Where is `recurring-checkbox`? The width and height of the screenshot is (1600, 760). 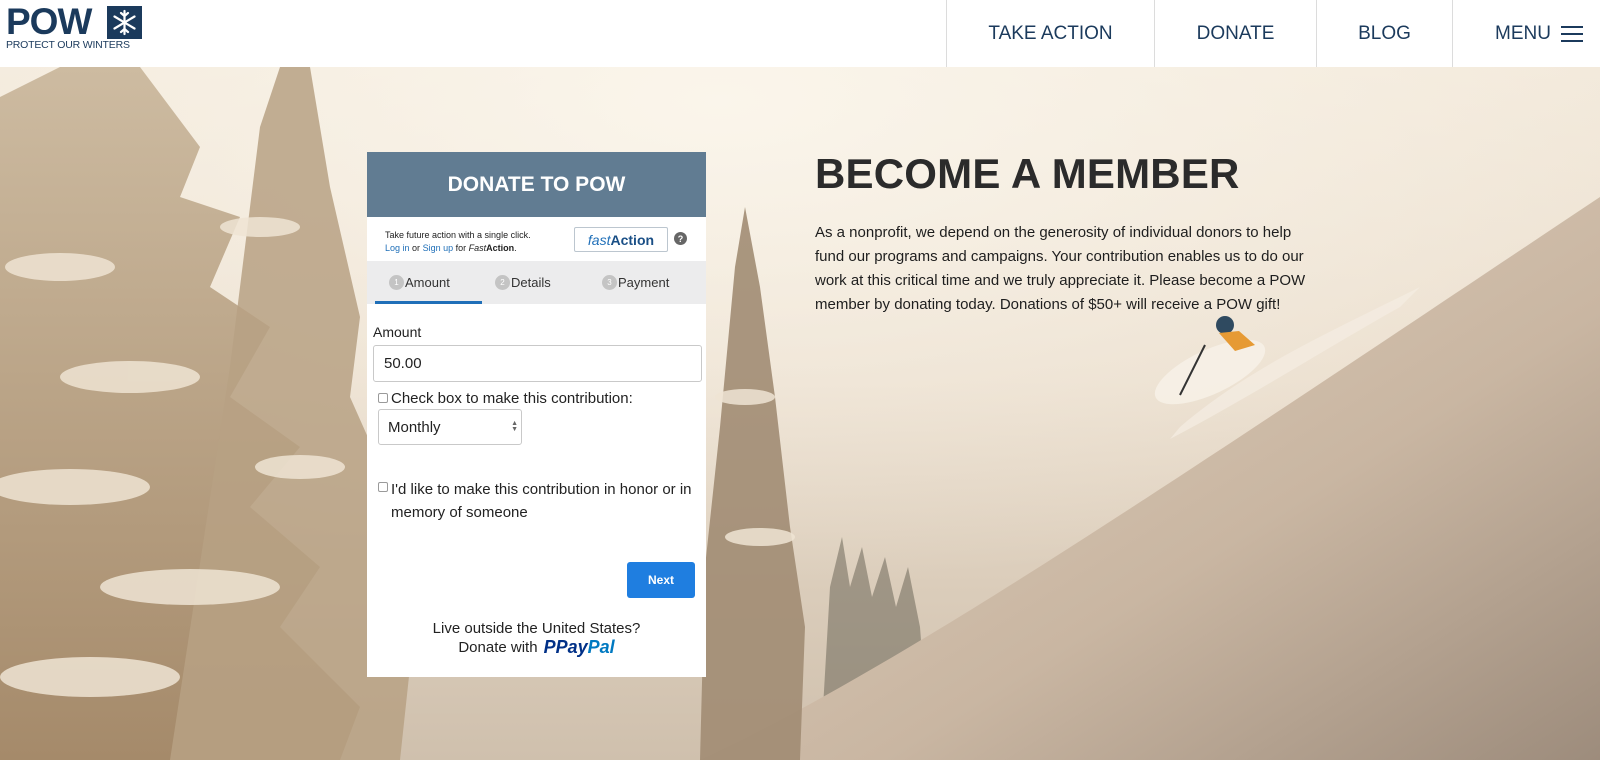
recurring-checkbox is located at coordinates (383, 398).